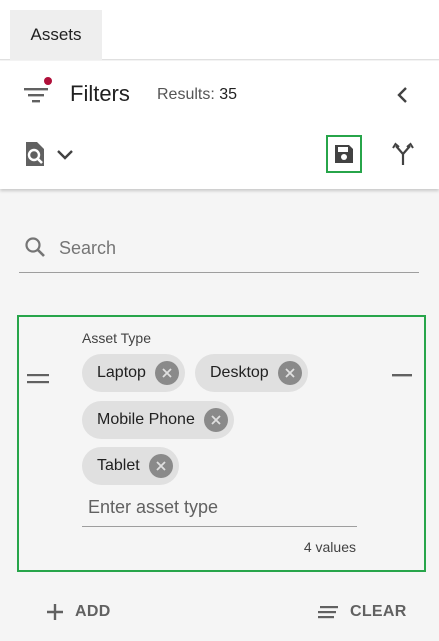 The image size is (439, 641). I want to click on field-label: Asset Type, so click(117, 338).